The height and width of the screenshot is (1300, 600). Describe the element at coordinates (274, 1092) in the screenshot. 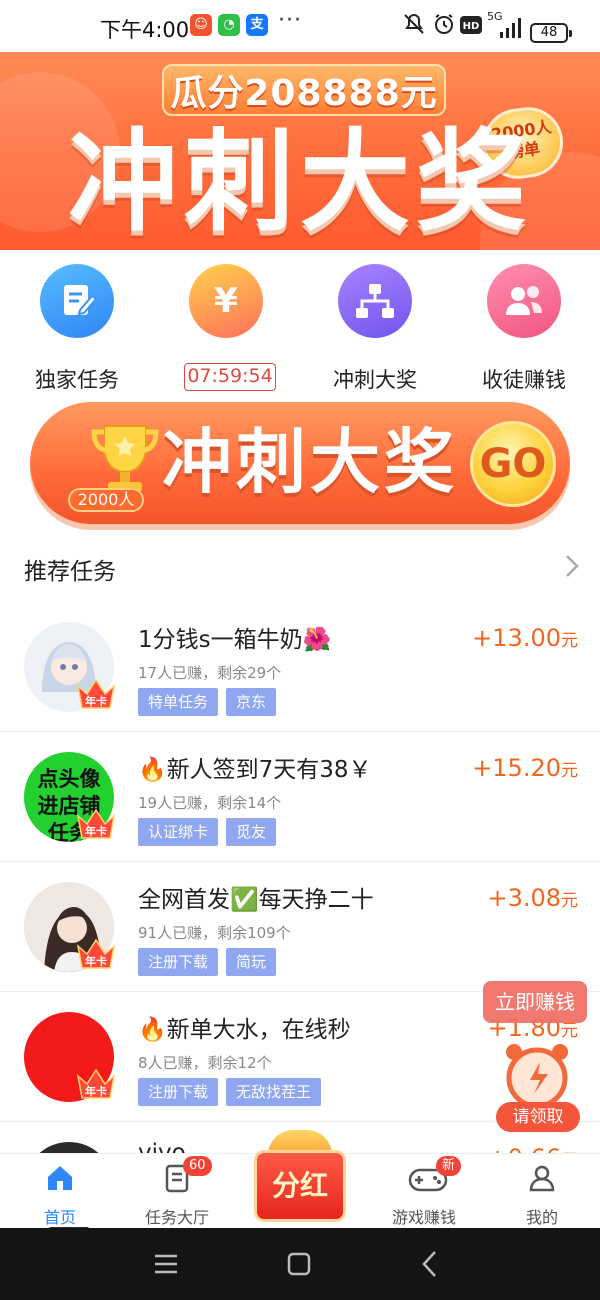

I see `task-tag: 无敌找茬王` at that location.